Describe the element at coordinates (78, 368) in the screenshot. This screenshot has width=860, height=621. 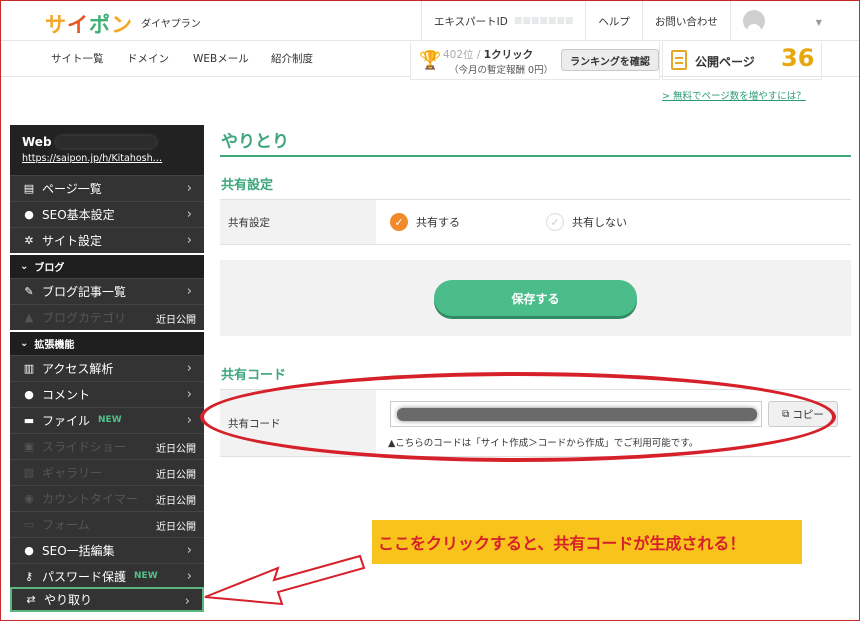
I see `sidebar-item-label: アクセス解析` at that location.